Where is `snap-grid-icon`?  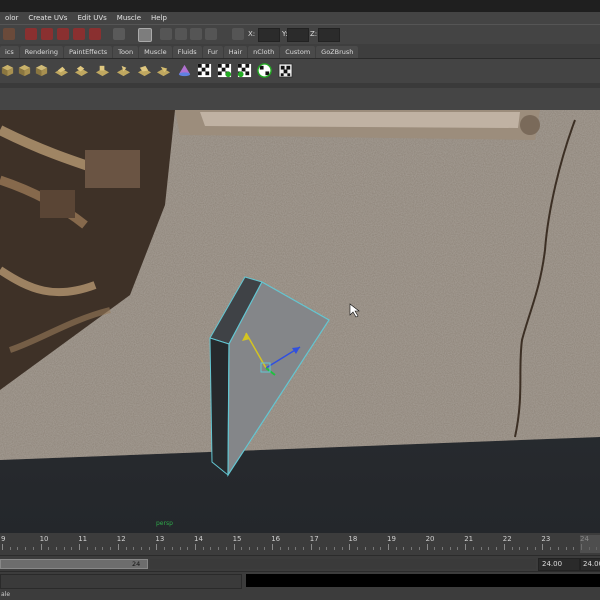
snap-grid-icon is located at coordinates (31, 34).